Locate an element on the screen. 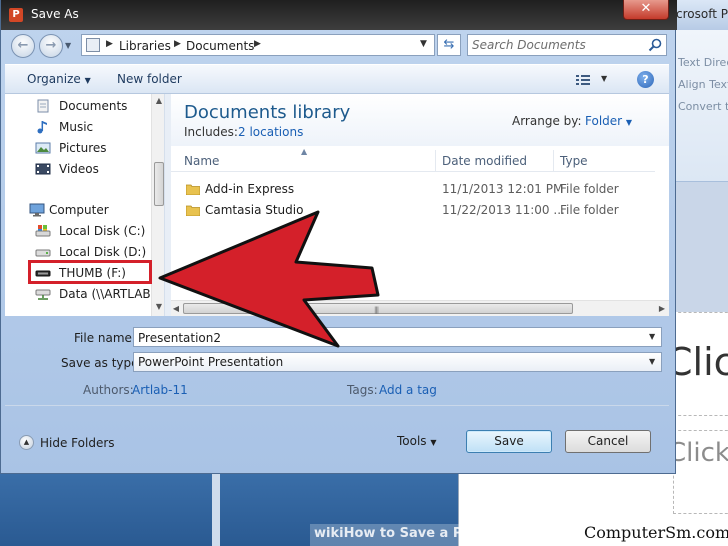 Image resolution: width=728 pixels, height=546 pixels. music-icon is located at coordinates (42, 127).